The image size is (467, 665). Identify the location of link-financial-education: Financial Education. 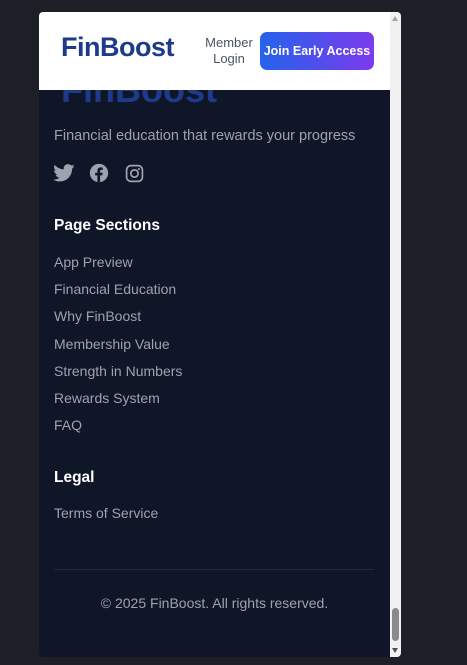
(118, 293).